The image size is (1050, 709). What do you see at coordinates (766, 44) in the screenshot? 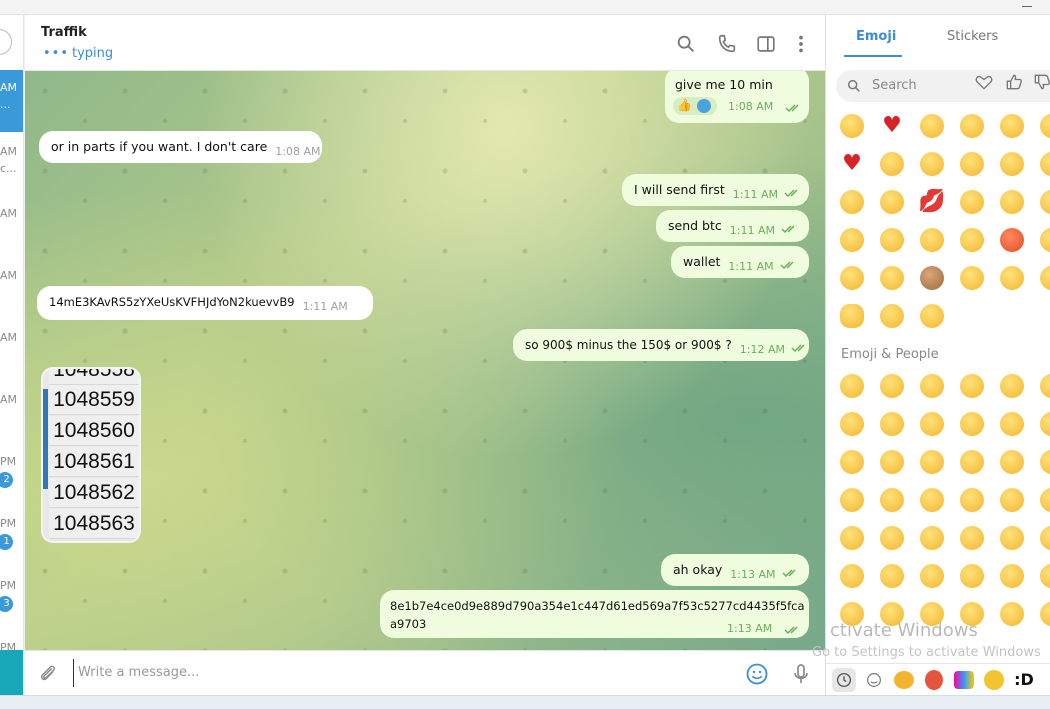
I see `sidebar-toggle-icon` at bounding box center [766, 44].